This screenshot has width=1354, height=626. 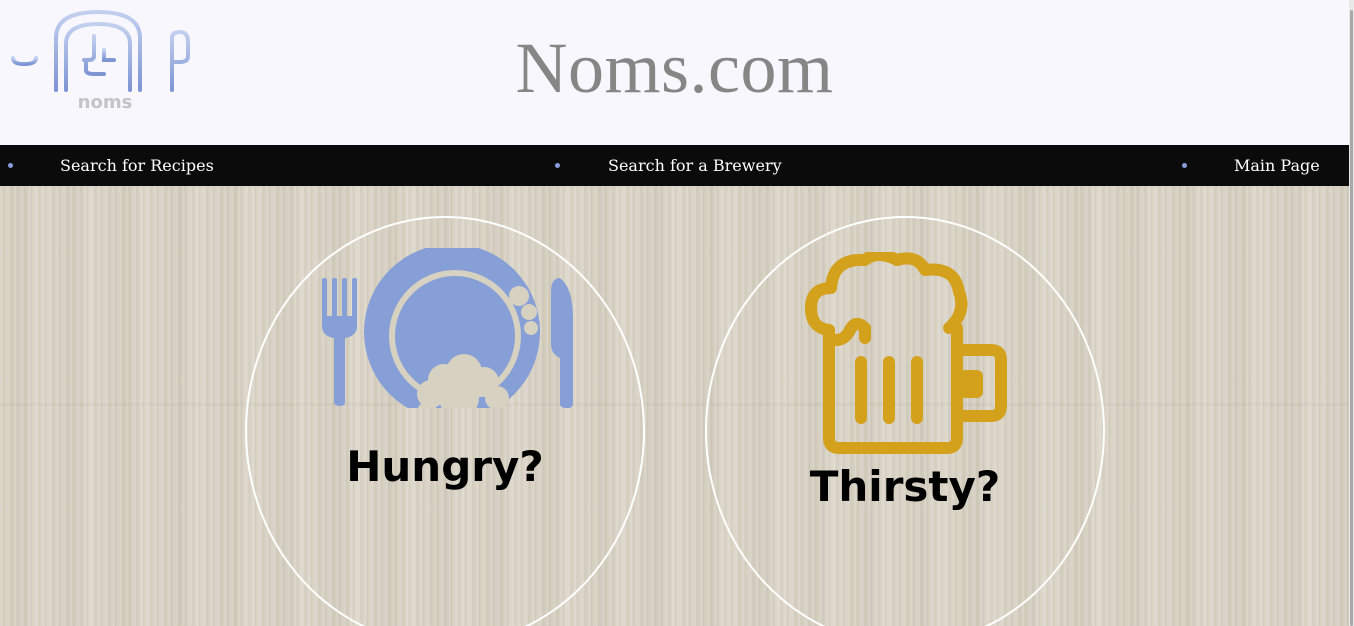 I want to click on nav-link-search-recipes: Search for Recipes, so click(x=137, y=165).